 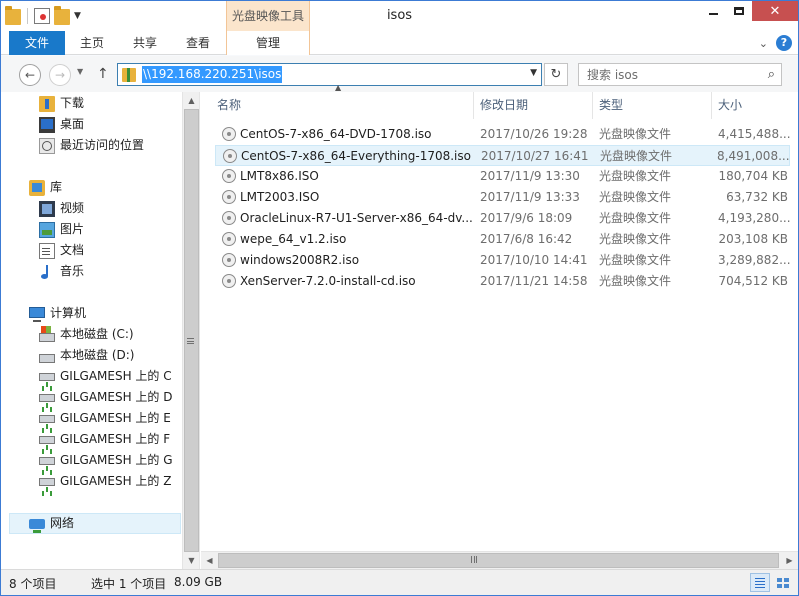 What do you see at coordinates (399, 15) in the screenshot?
I see `window-title: isos` at bounding box center [399, 15].